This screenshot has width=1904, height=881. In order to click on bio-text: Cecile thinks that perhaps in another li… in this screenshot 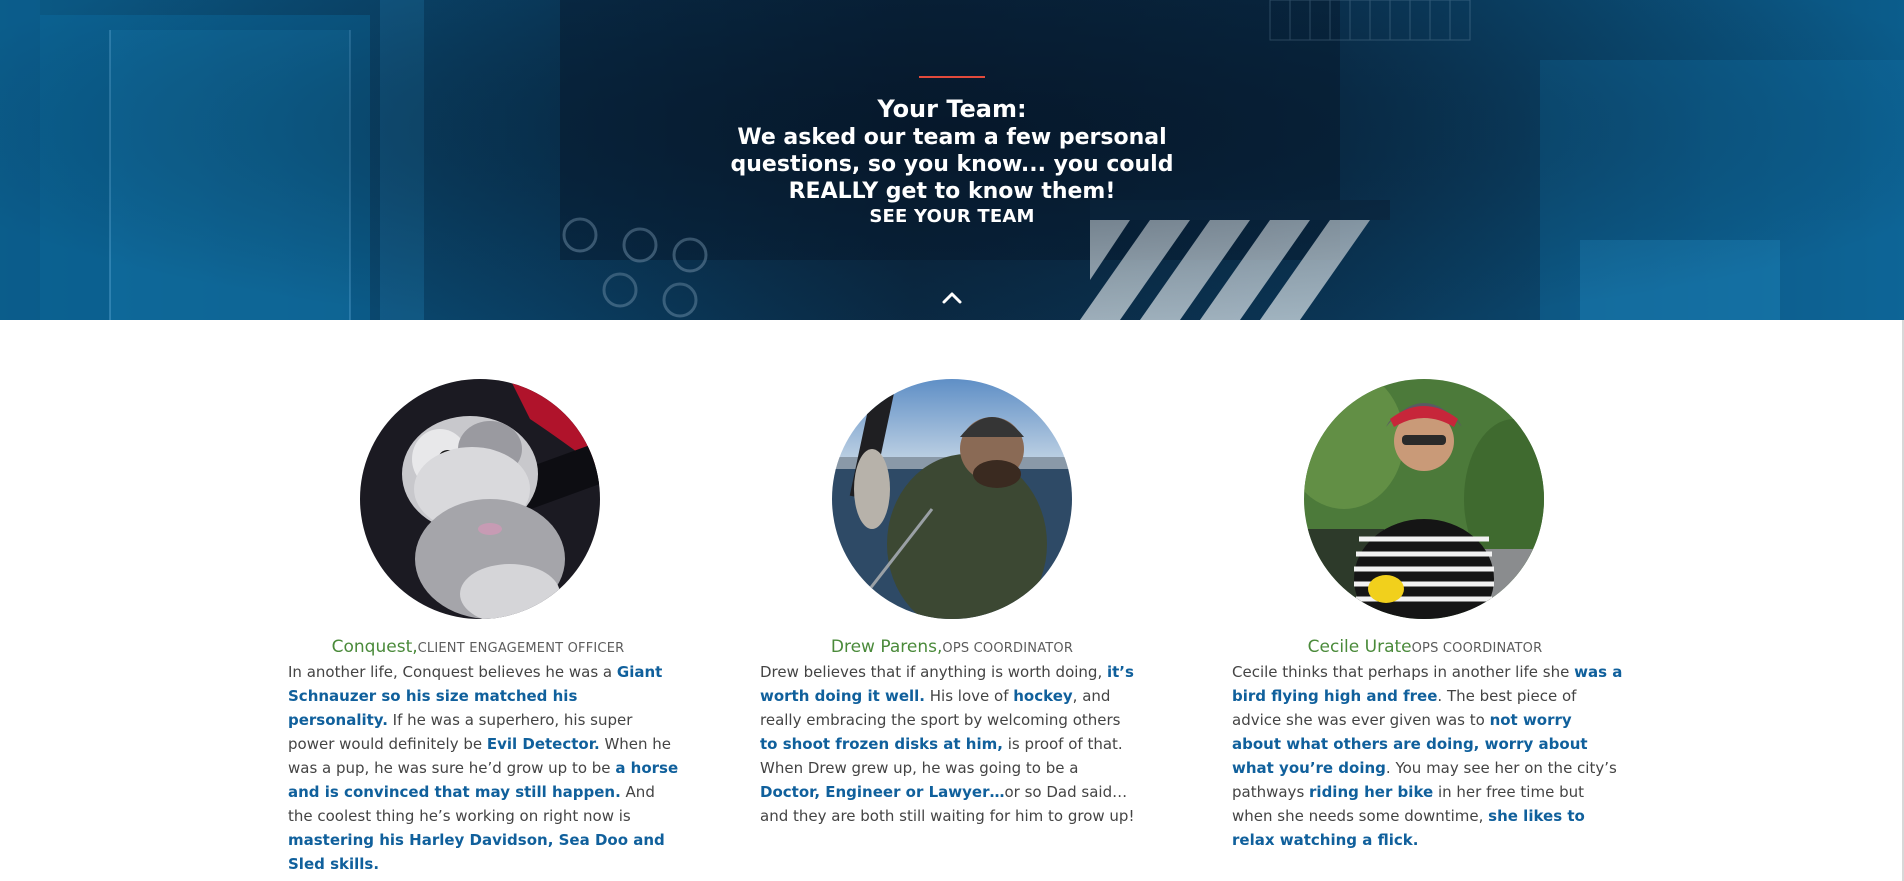, I will do `click(1403, 672)`.